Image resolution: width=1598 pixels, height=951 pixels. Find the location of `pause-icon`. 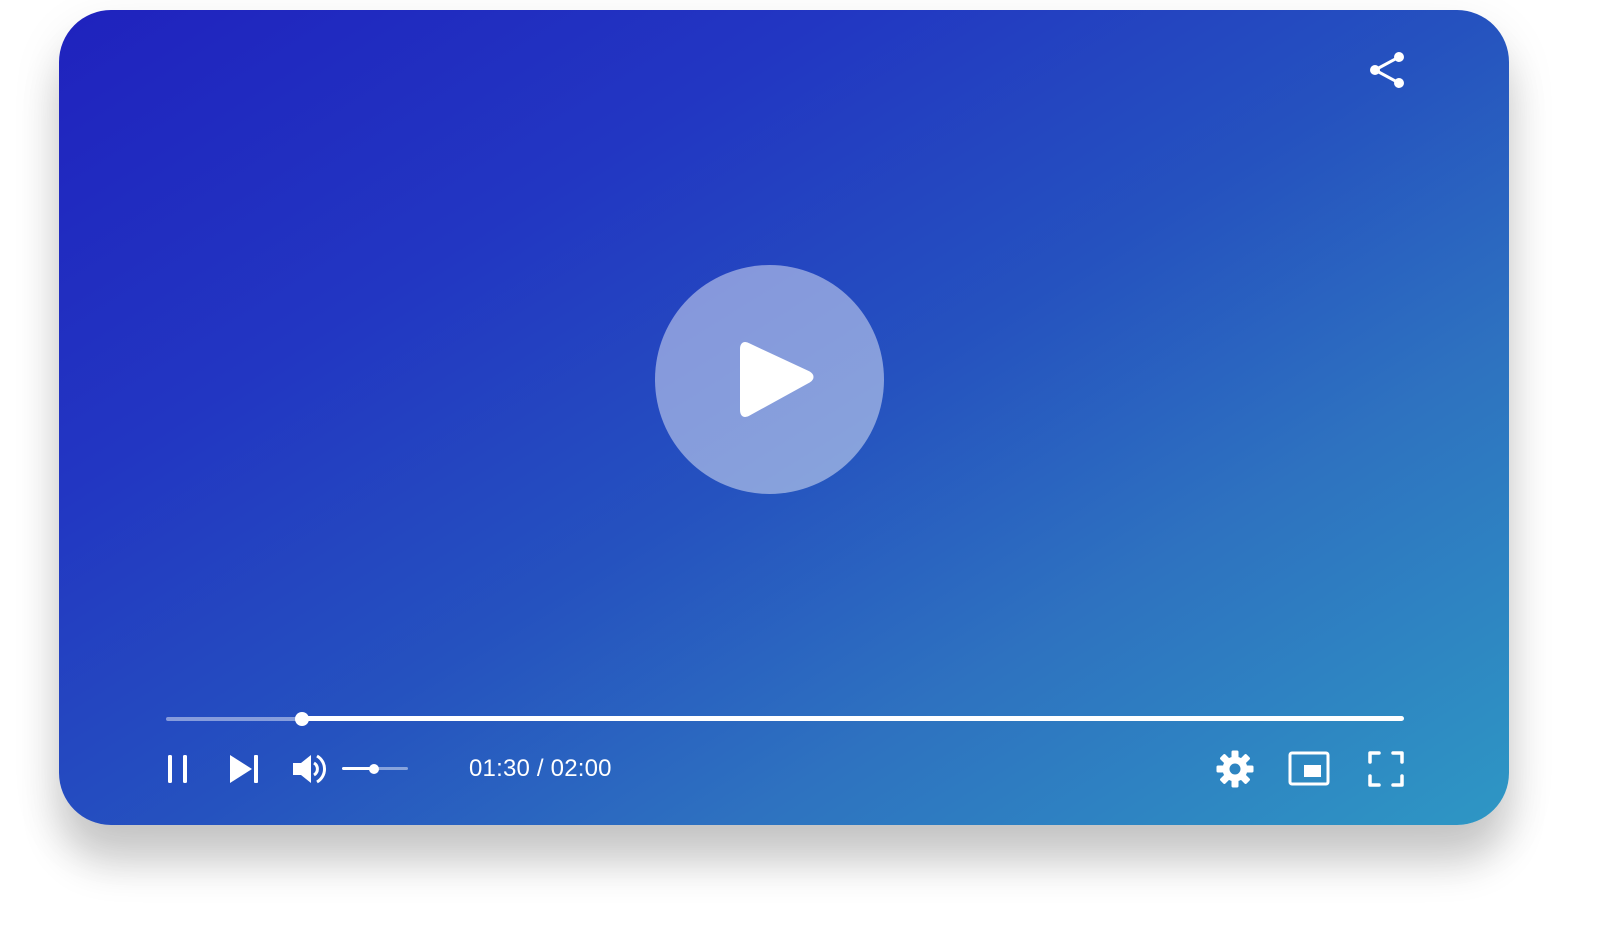

pause-icon is located at coordinates (177, 769).